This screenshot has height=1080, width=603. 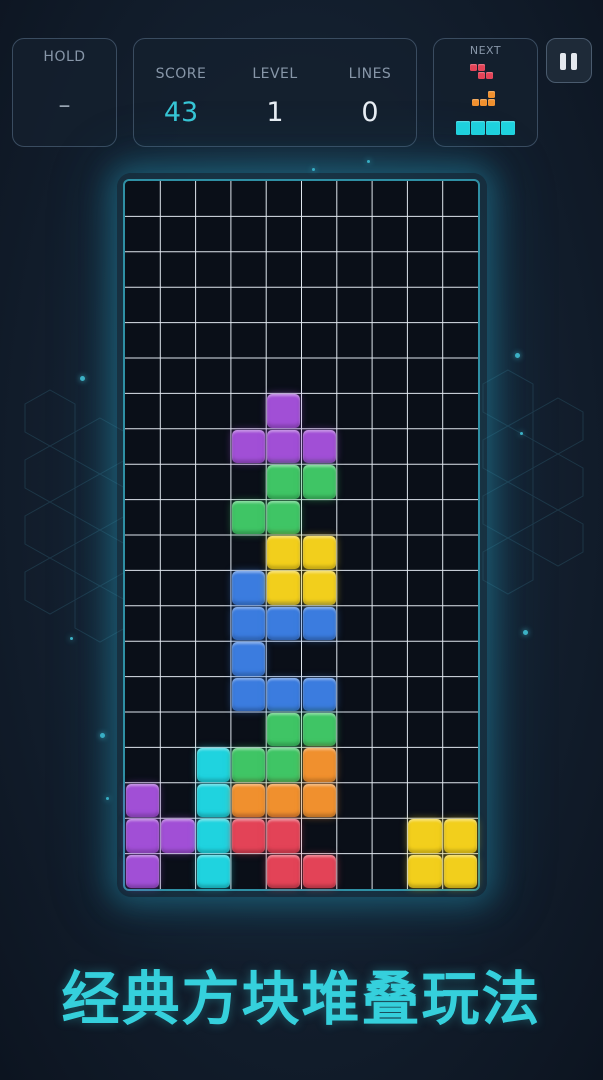 I want to click on score-label: SCORE, so click(x=181, y=74).